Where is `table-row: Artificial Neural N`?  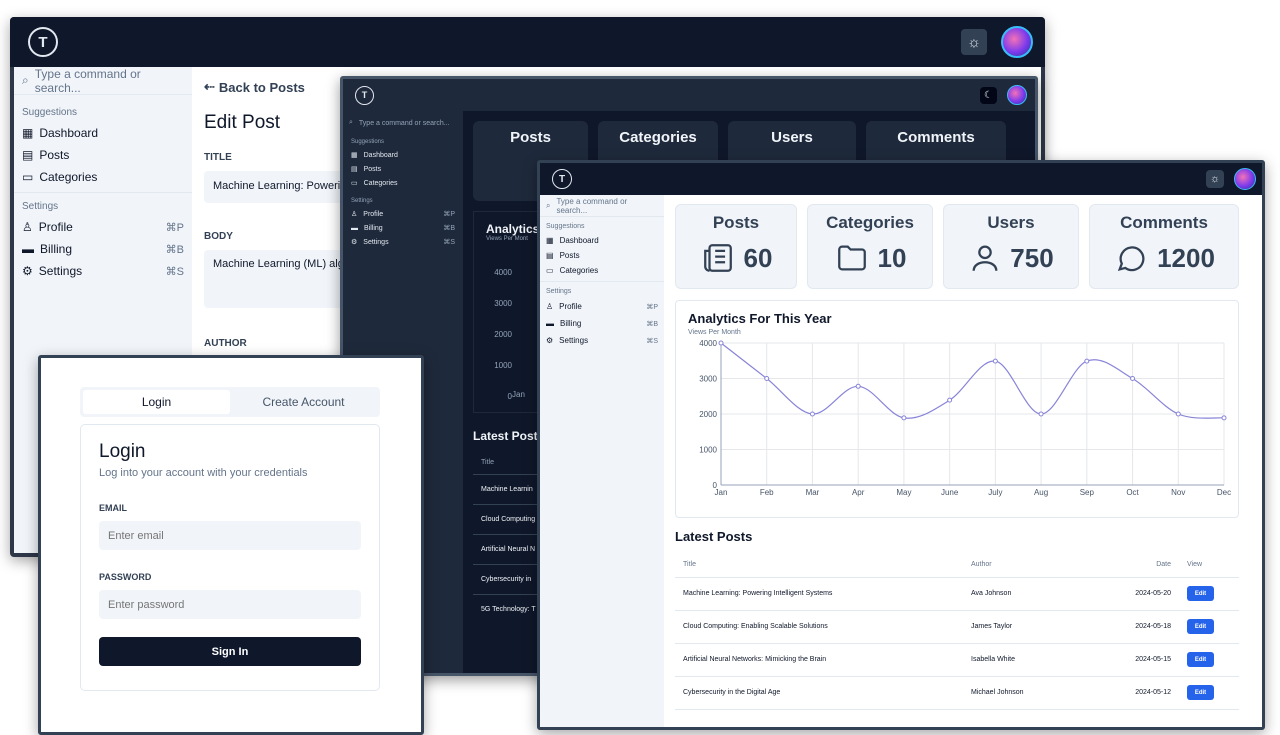 table-row: Artificial Neural N is located at coordinates (505, 550).